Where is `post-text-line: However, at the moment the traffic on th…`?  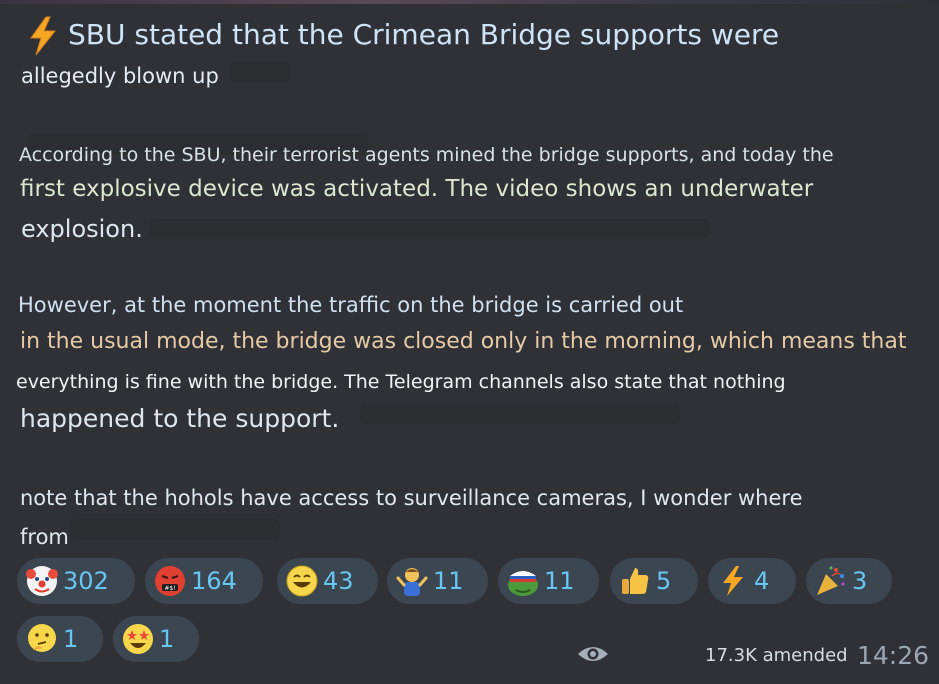
post-text-line: However, at the moment the traffic on th… is located at coordinates (351, 305).